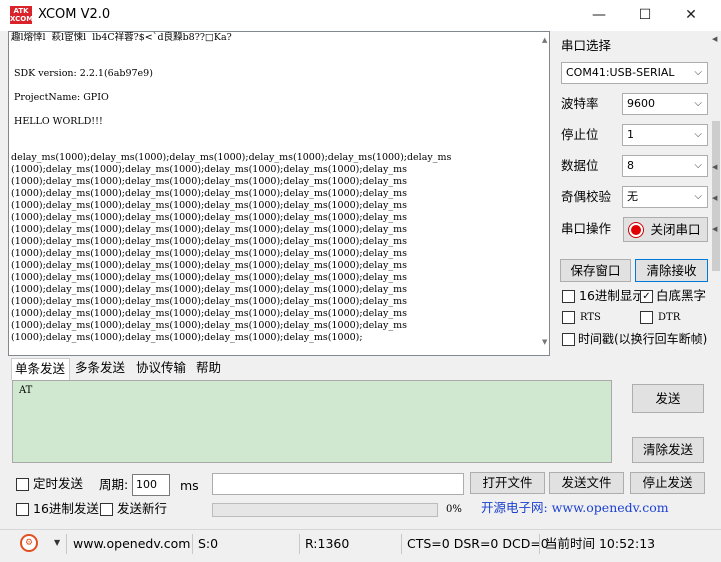 This screenshot has width=721, height=562. Describe the element at coordinates (312, 421) in the screenshot. I see `send-textarea: AT` at that location.